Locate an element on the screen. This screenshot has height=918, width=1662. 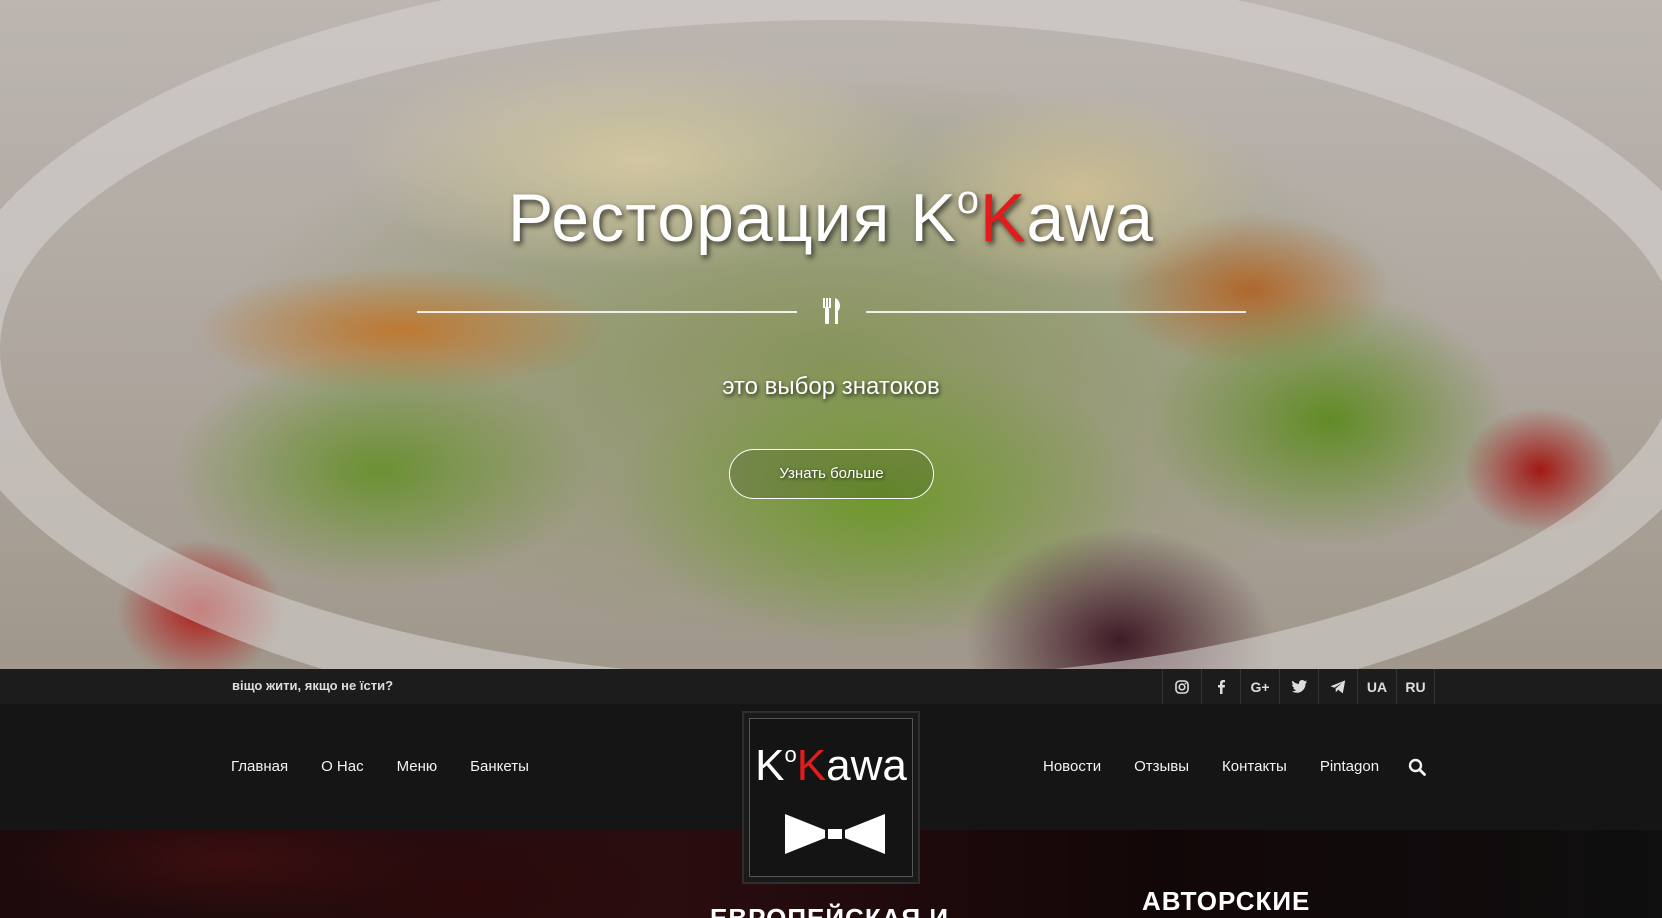
telegram-icon is located at coordinates (1338, 686).